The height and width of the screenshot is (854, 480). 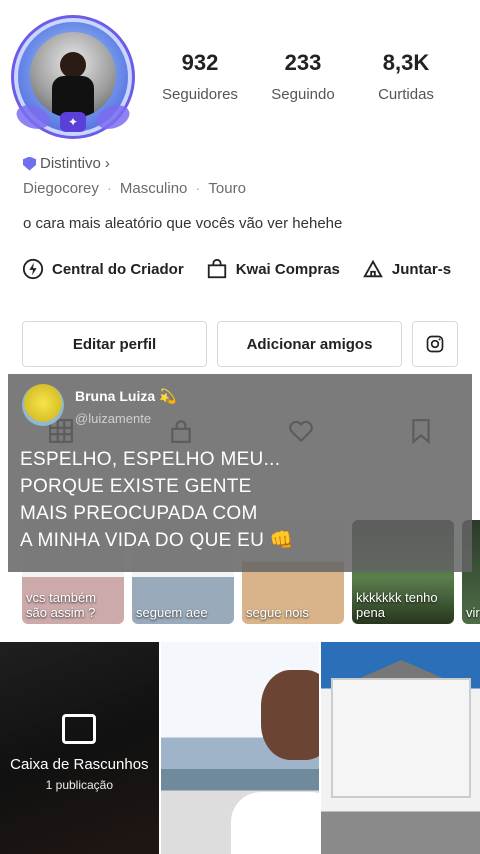 What do you see at coordinates (114, 344) in the screenshot?
I see `edit-profile-button: Editar perfil` at bounding box center [114, 344].